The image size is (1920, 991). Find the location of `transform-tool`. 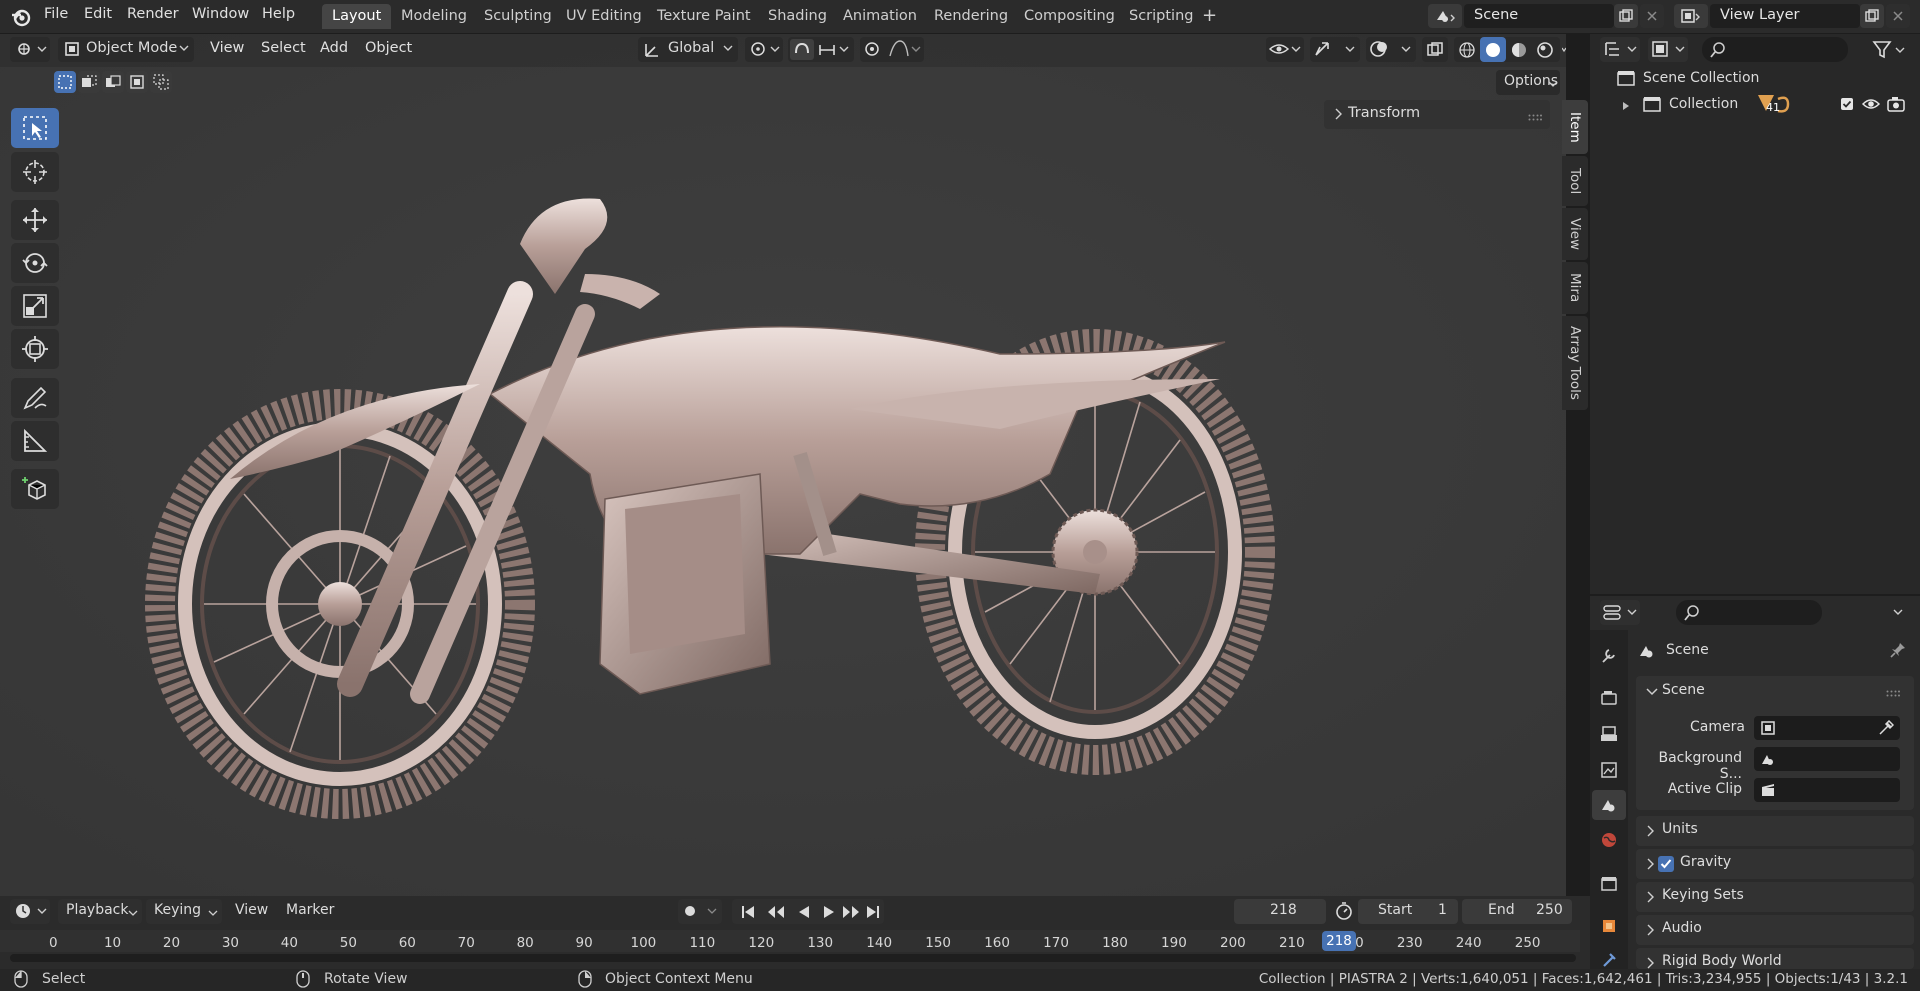

transform-tool is located at coordinates (35, 349).